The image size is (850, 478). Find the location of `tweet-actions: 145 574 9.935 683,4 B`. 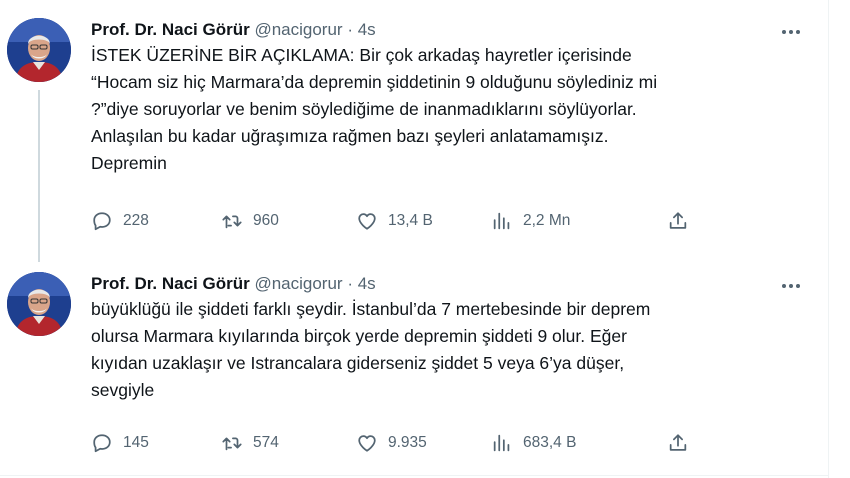

tweet-actions: 145 574 9.935 683,4 B is located at coordinates (451, 443).